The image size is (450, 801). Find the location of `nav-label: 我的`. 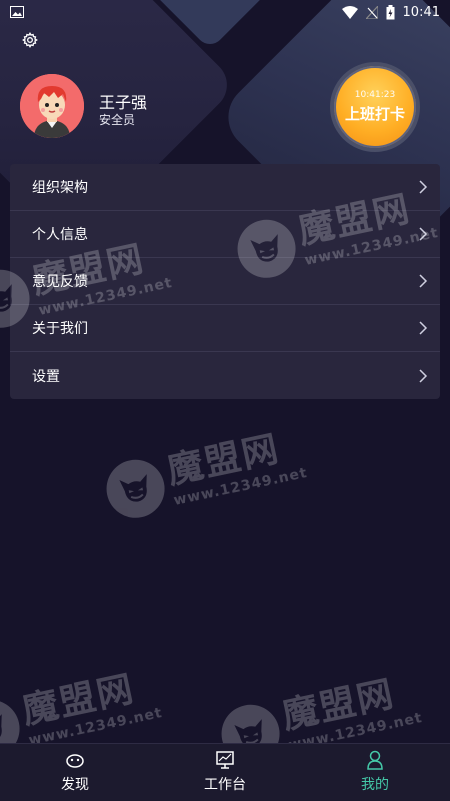

nav-label: 我的 is located at coordinates (375, 785).